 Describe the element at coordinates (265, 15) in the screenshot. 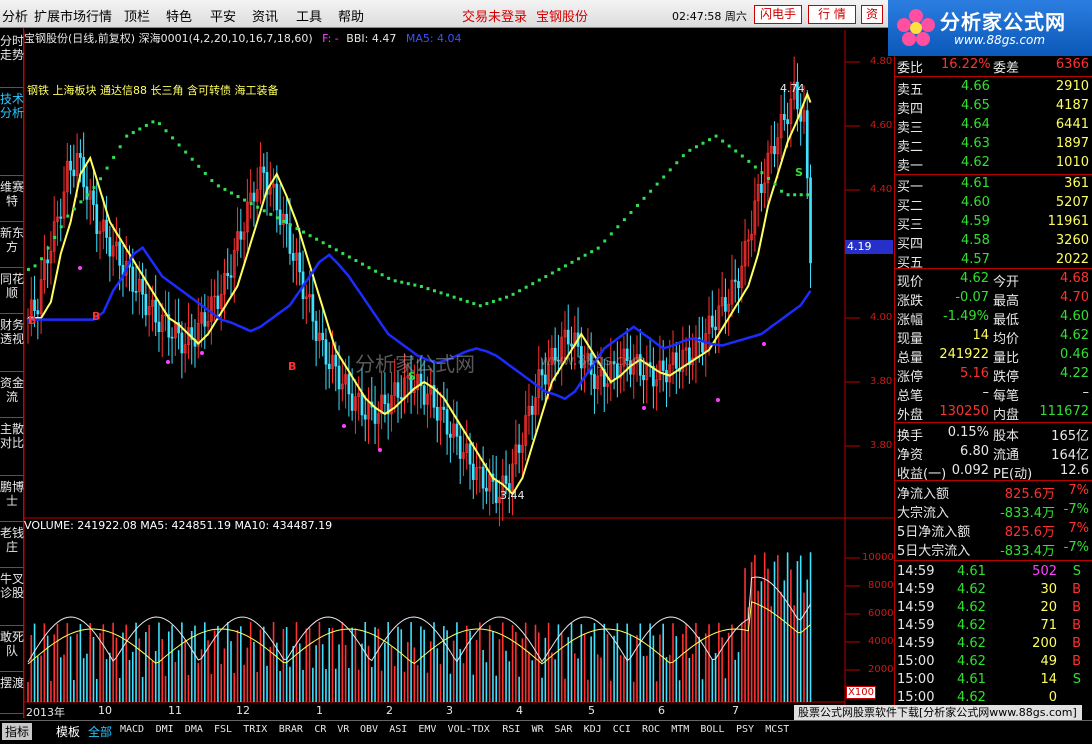

I see `menu-news: 资讯` at that location.